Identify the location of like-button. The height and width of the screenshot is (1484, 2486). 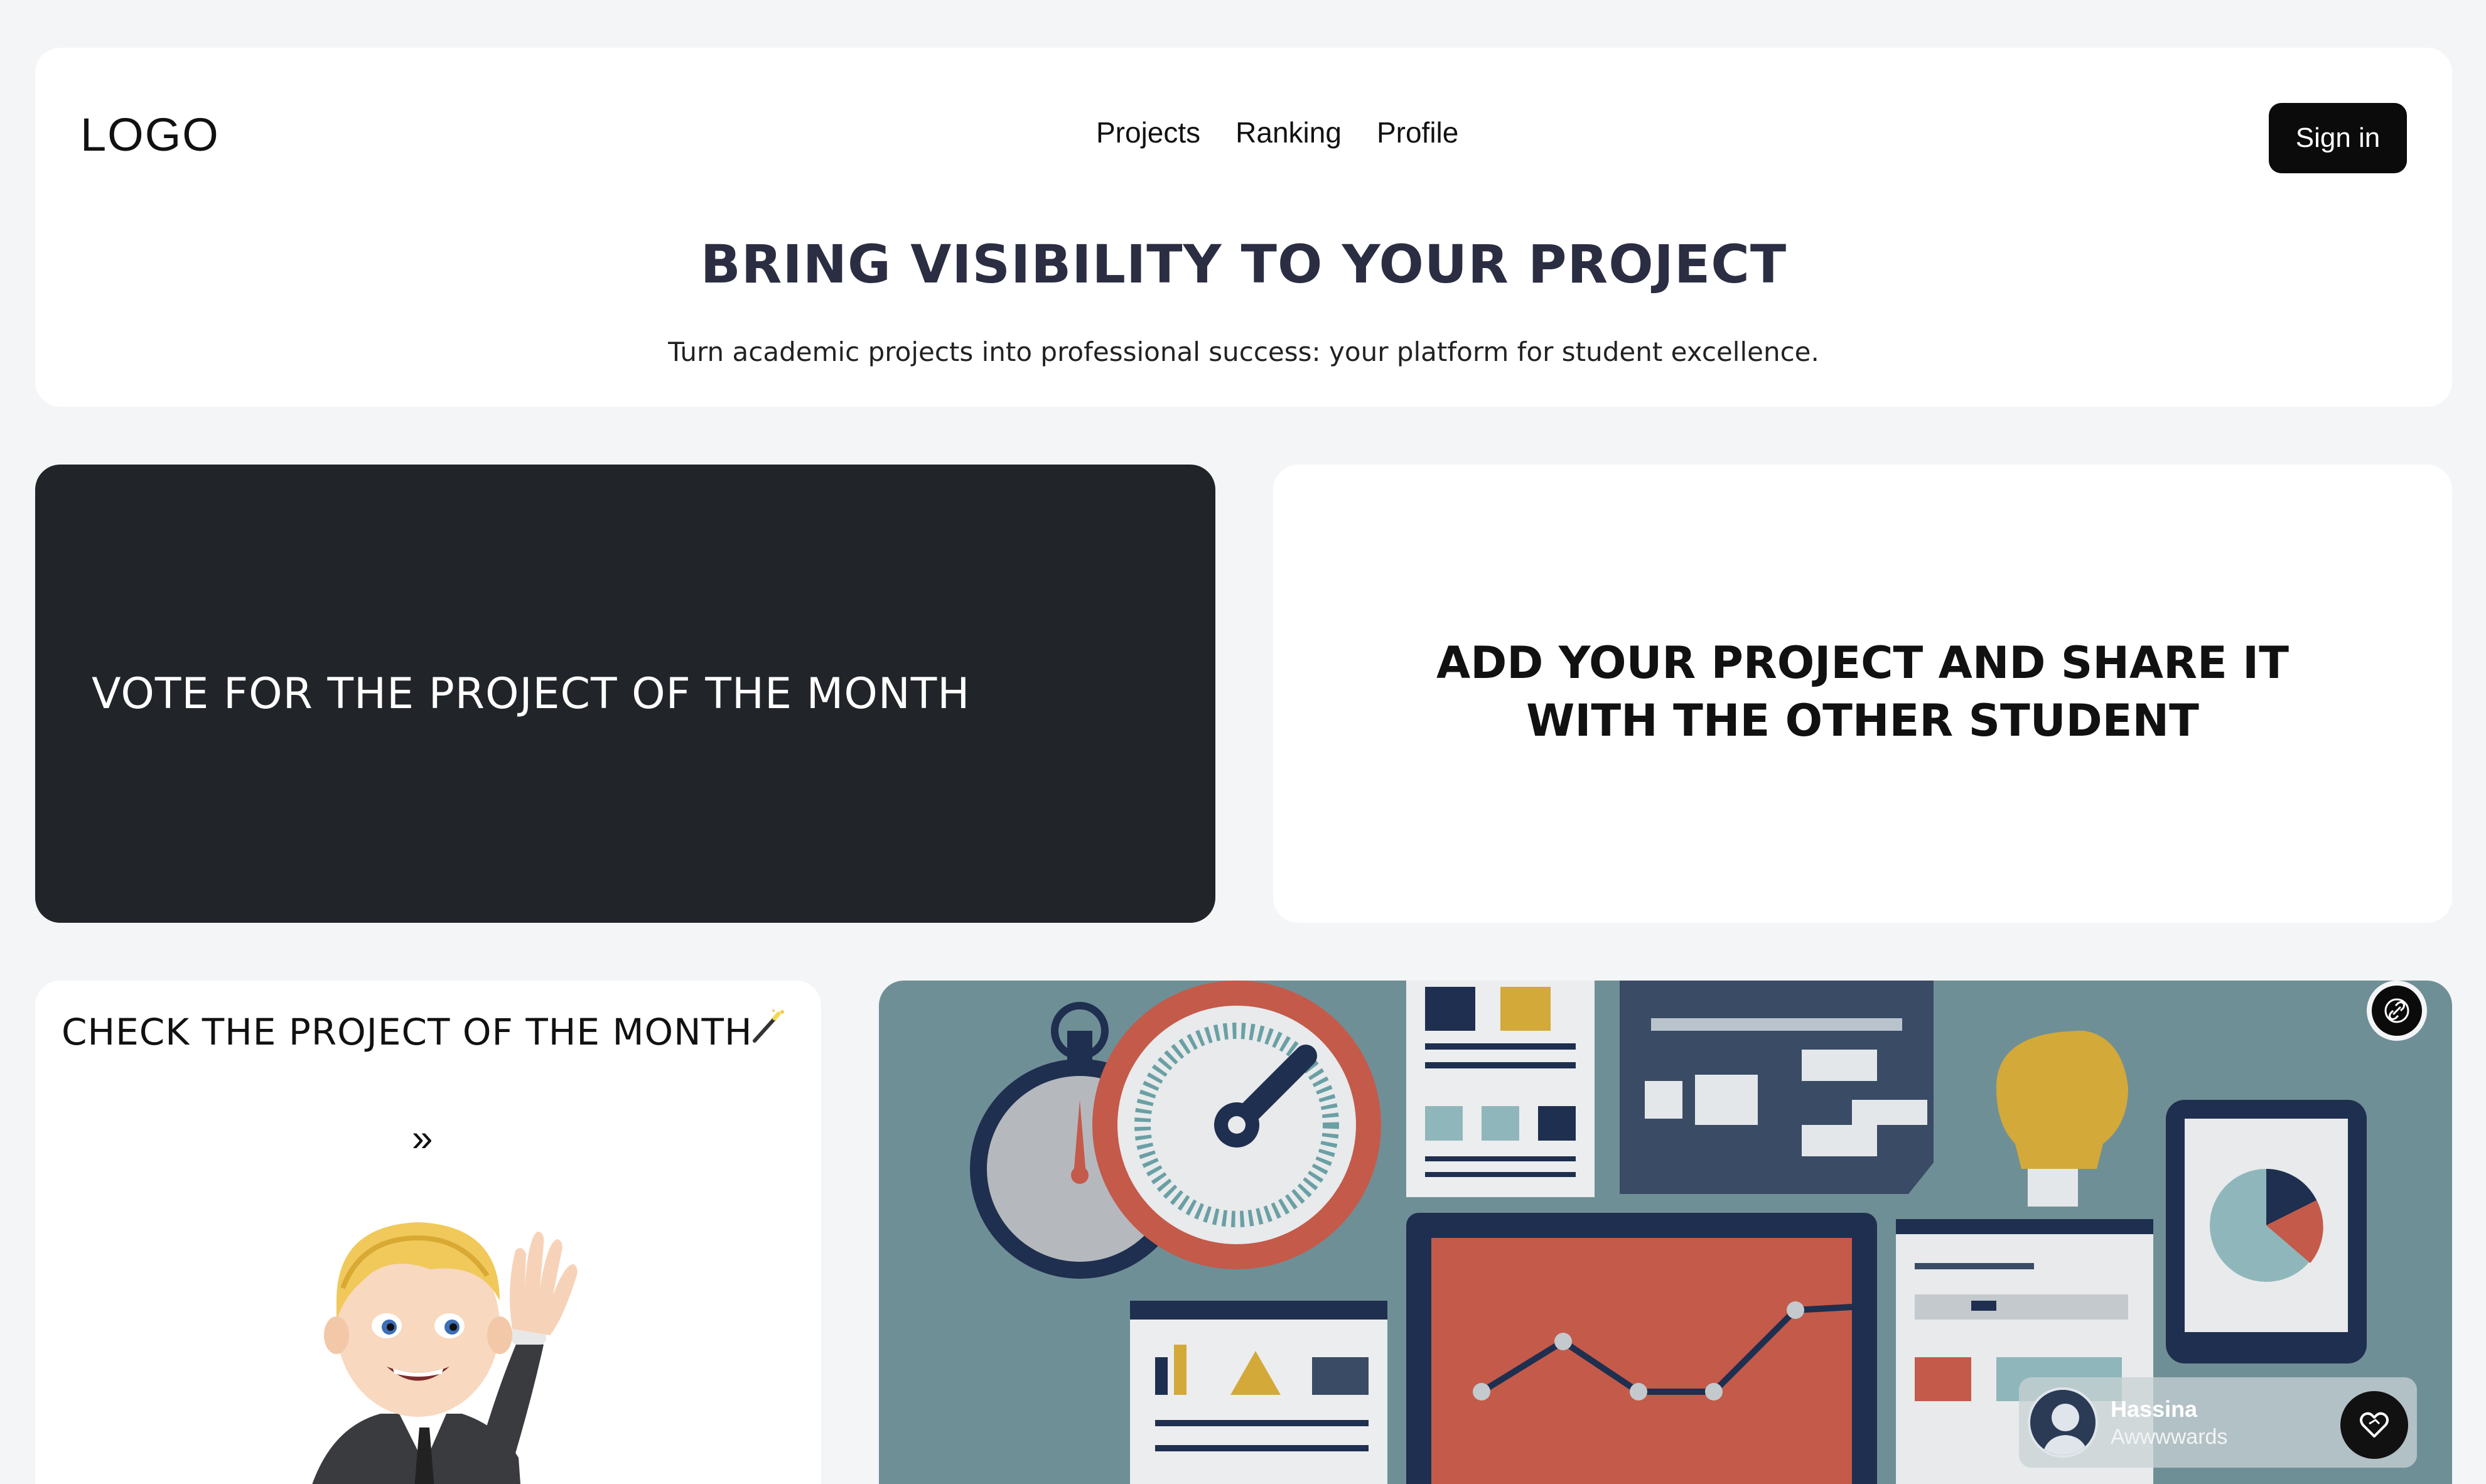
(2374, 1425).